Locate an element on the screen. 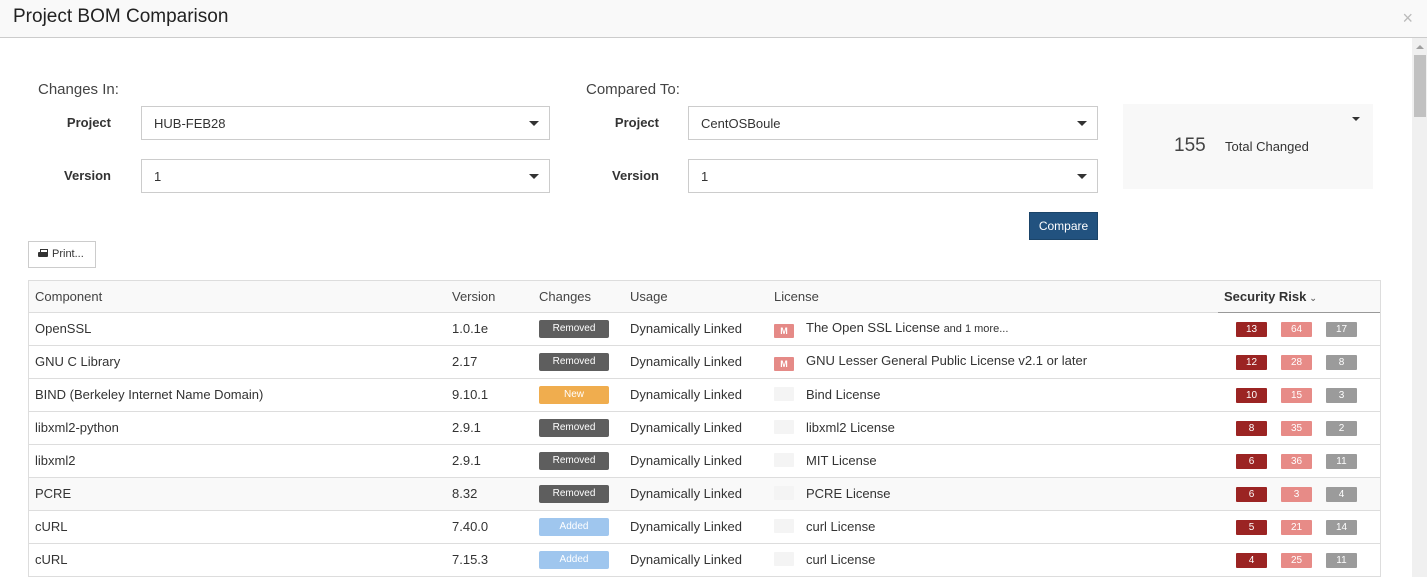 This screenshot has height=577, width=1427. security-risk-cell: 10 15 3 is located at coordinates (1299, 395).